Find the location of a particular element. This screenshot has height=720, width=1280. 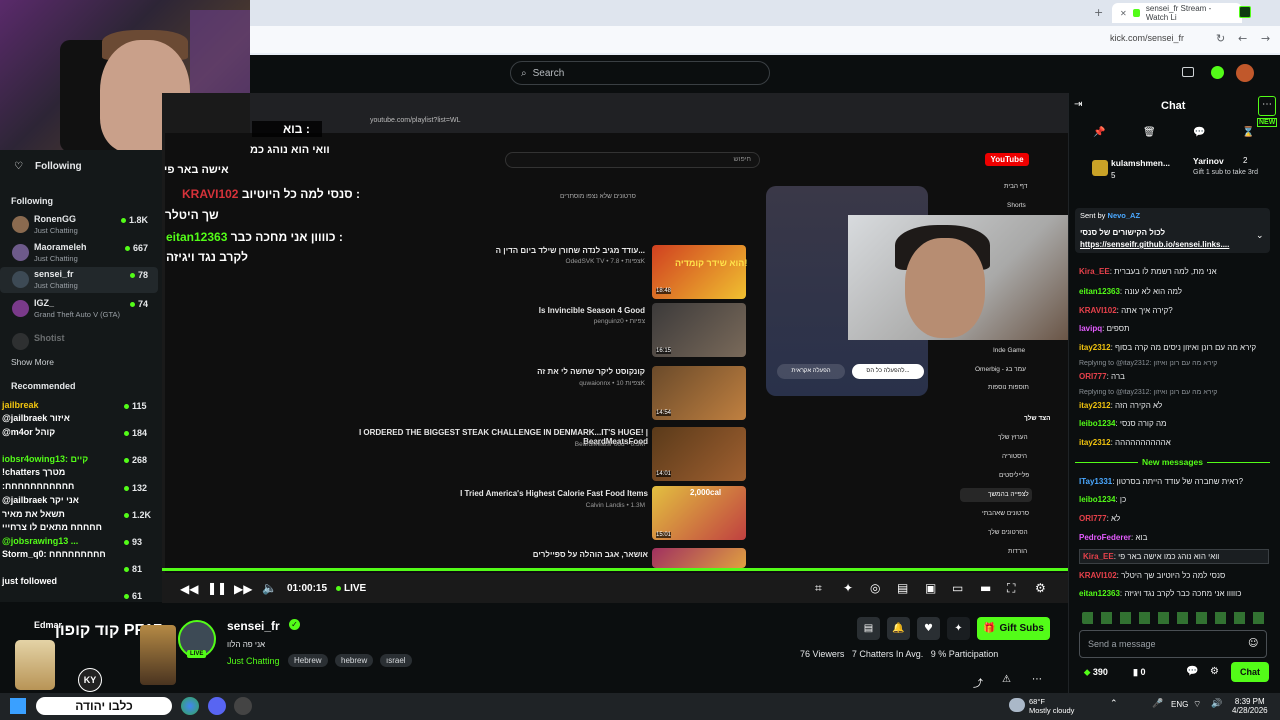

chat-bubble-icon: 💬 is located at coordinates (1192, 671).